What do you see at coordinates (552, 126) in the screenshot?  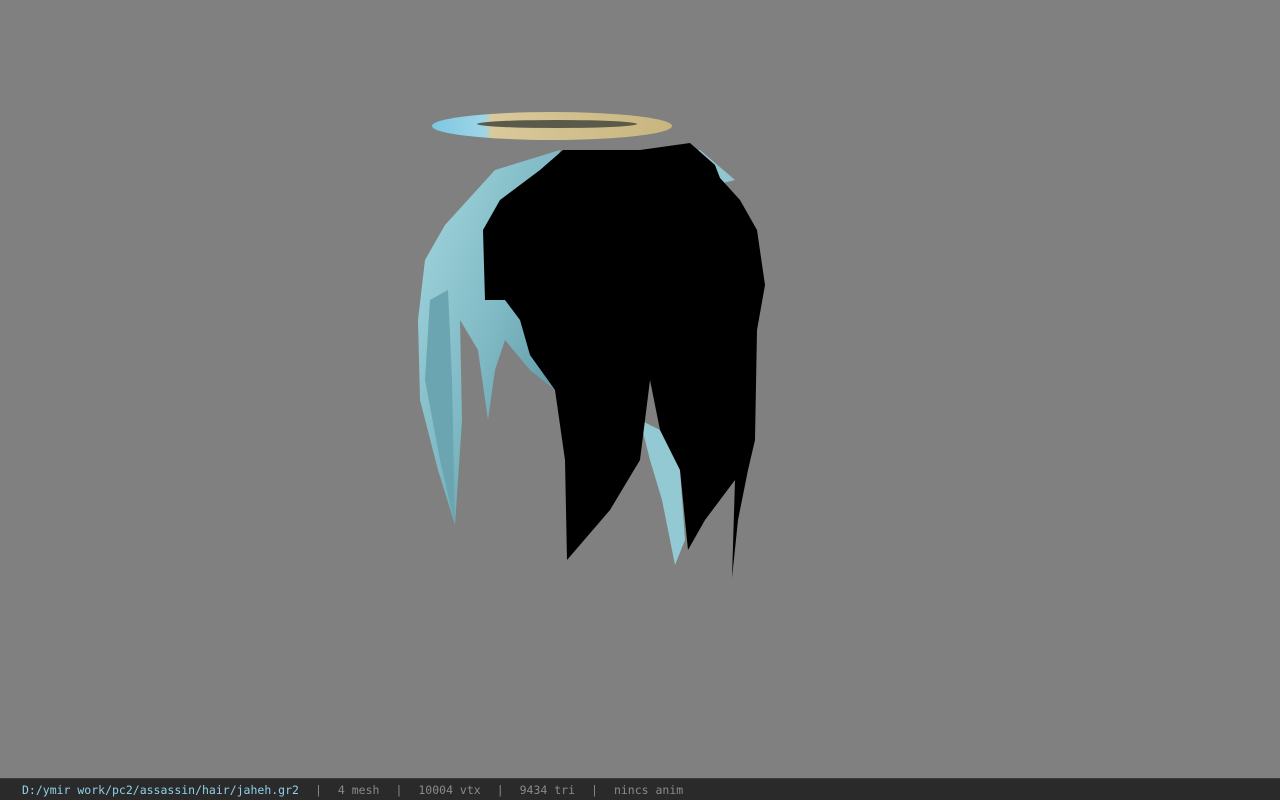 I see `halo` at bounding box center [552, 126].